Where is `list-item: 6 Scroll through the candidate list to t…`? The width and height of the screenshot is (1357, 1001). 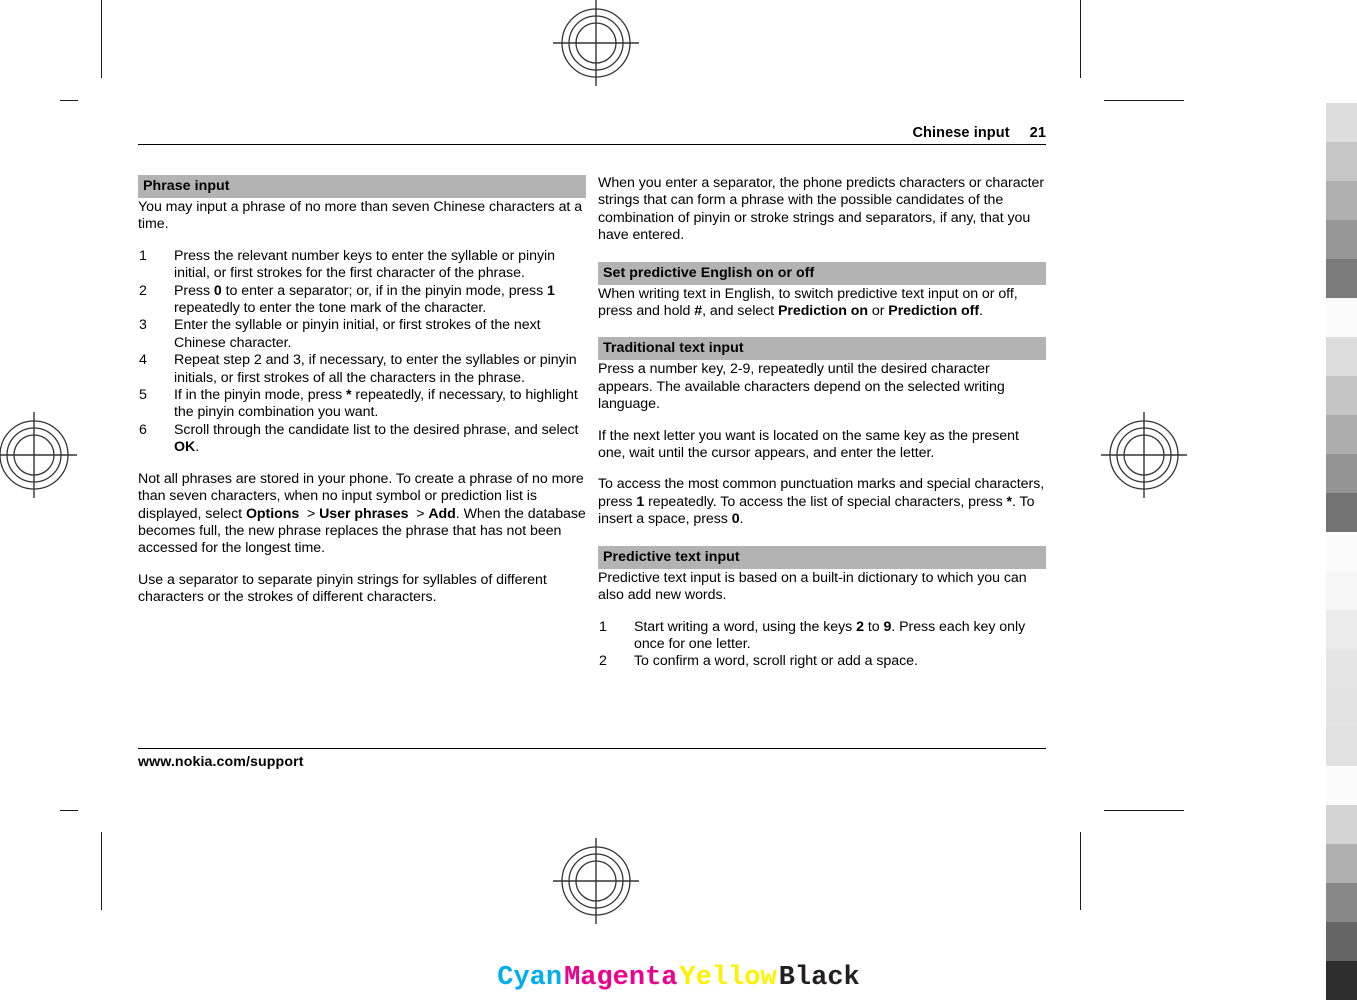
list-item: 6 Scroll through the candidate list to t… is located at coordinates (362, 439).